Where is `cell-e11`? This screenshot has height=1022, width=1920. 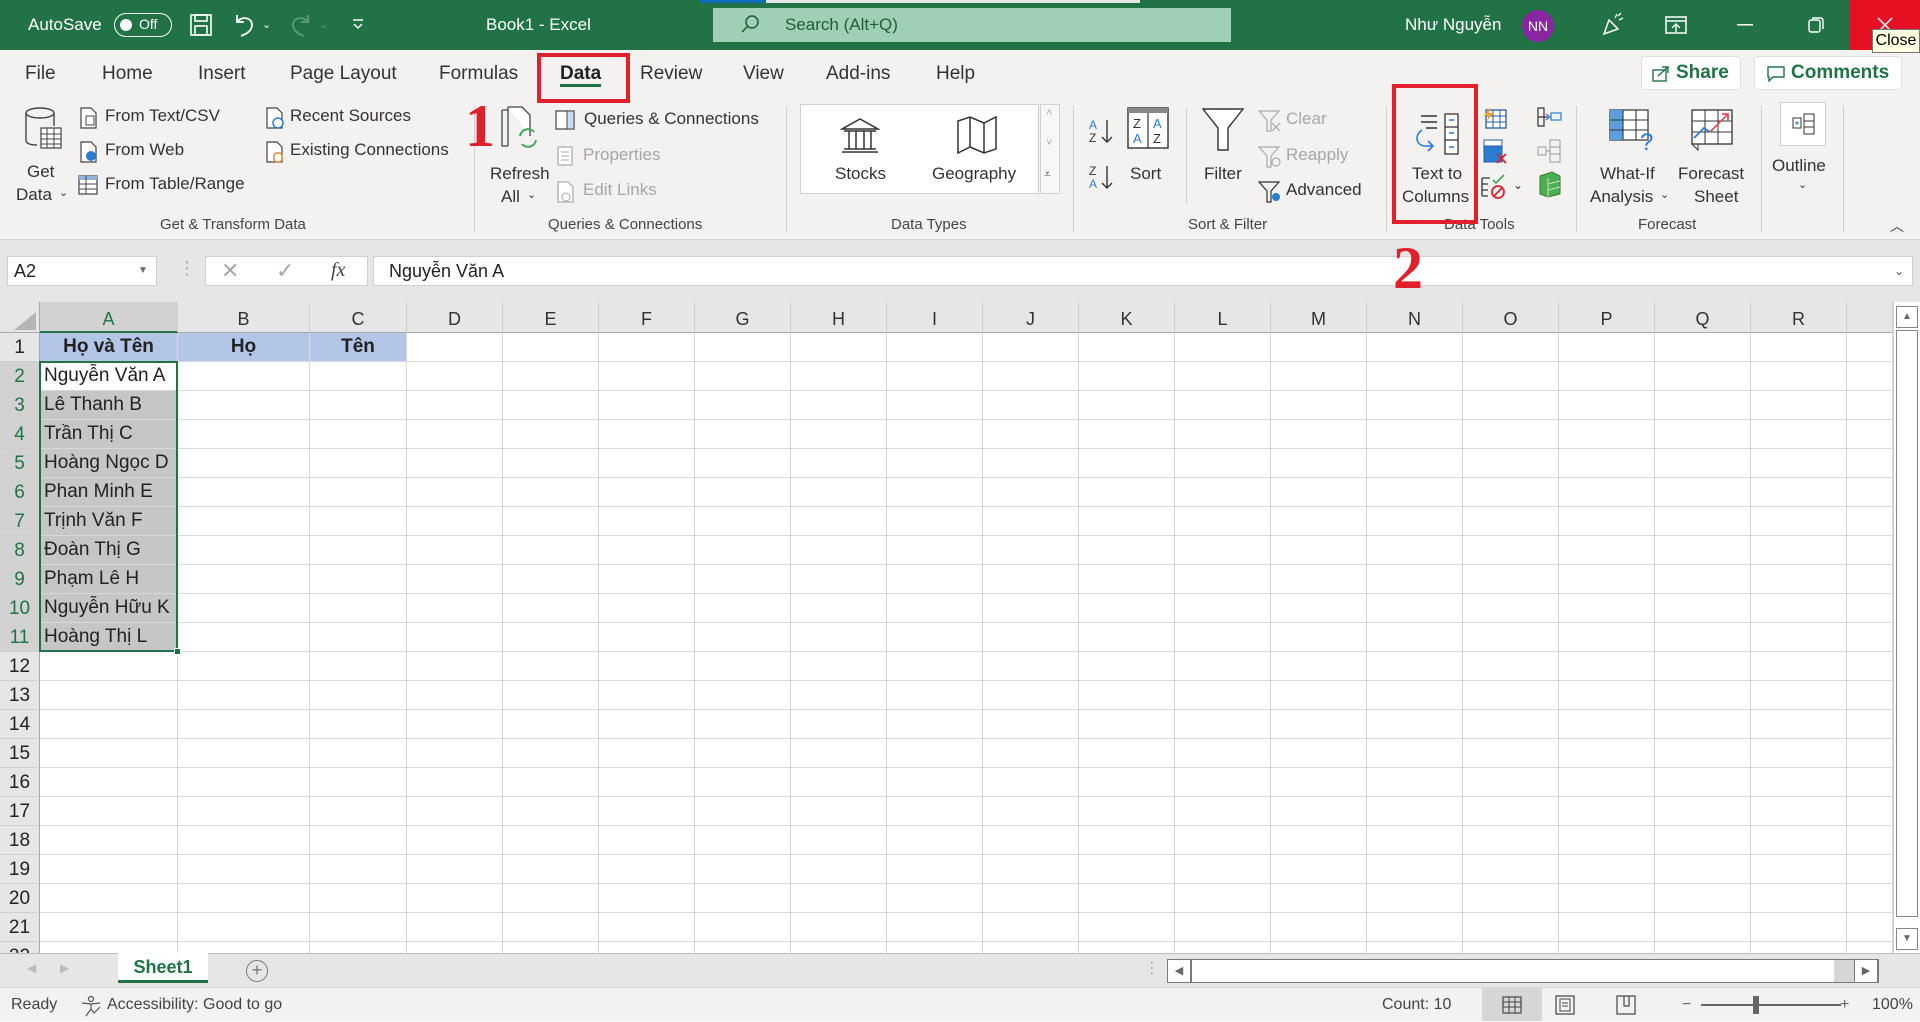
cell-e11 is located at coordinates (551, 637).